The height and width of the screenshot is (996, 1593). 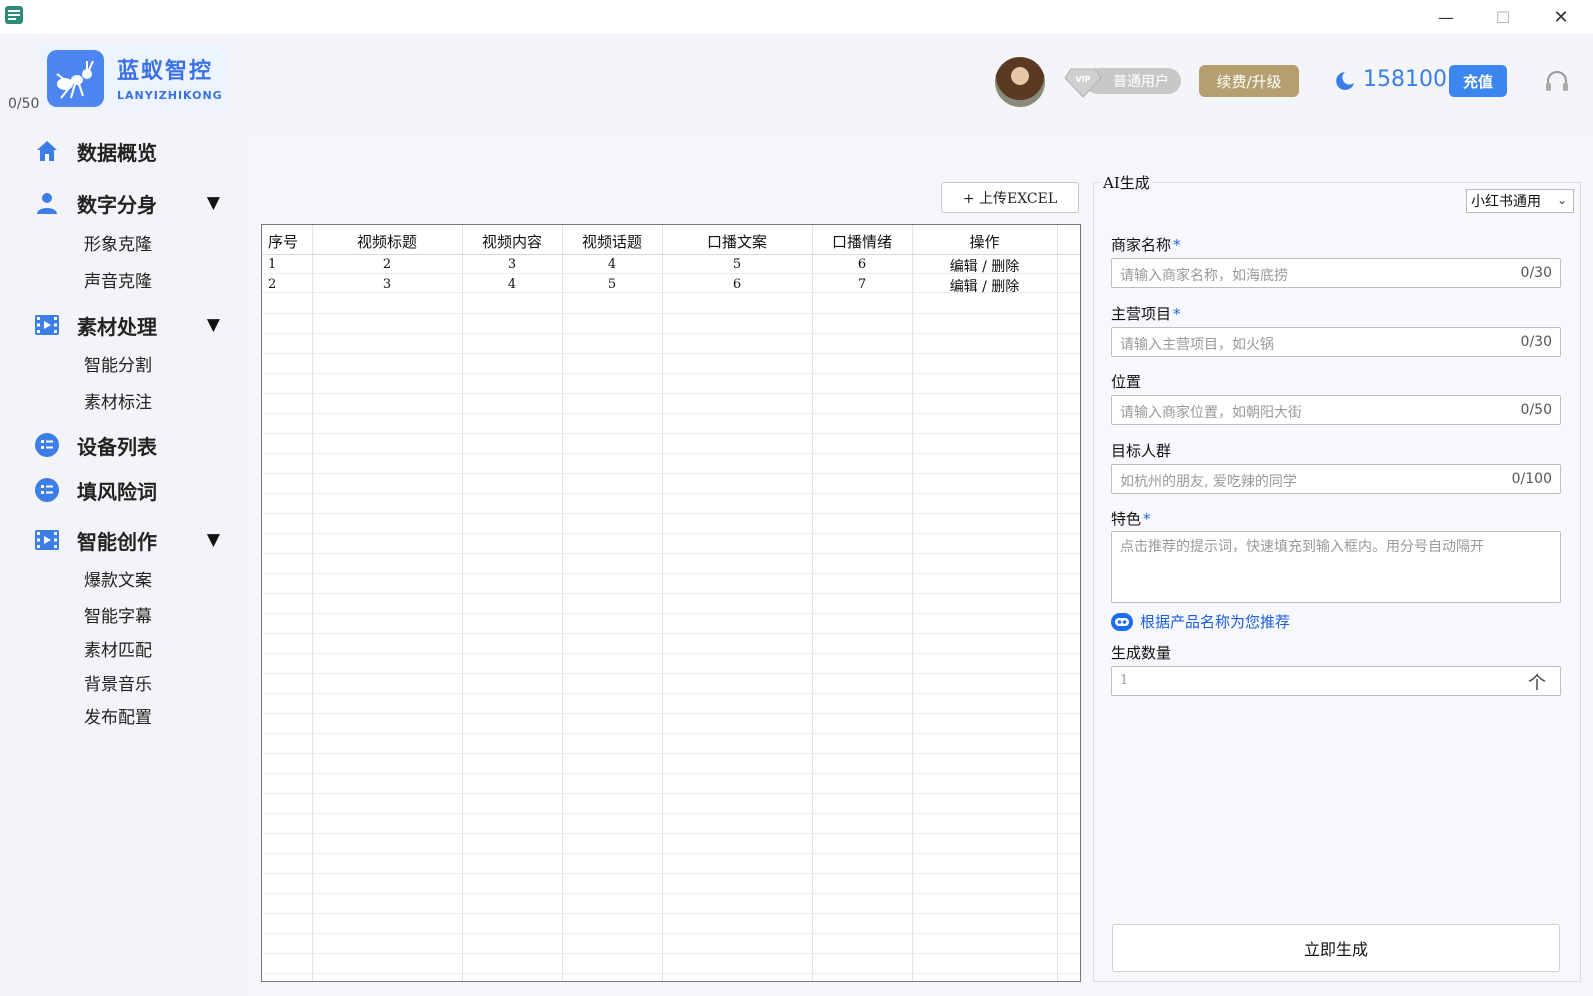 I want to click on feature-textarea: 点击推荐的提示词，快速填充到输入框内。用分号自动隔开, so click(x=1336, y=567).